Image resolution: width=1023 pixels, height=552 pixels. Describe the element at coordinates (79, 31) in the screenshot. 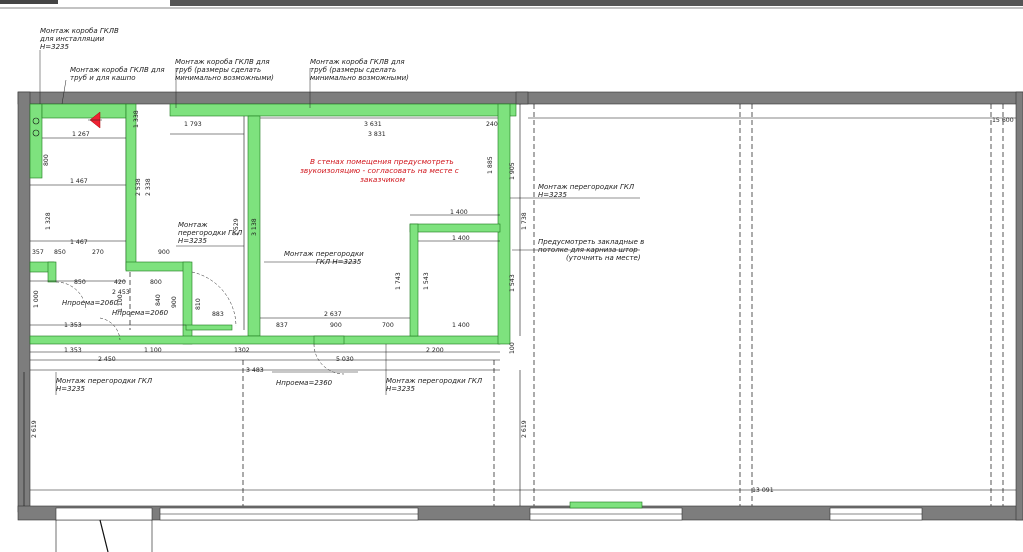

I see `annotation-box-install-line1: Монтаж короба ГКЛВ` at that location.